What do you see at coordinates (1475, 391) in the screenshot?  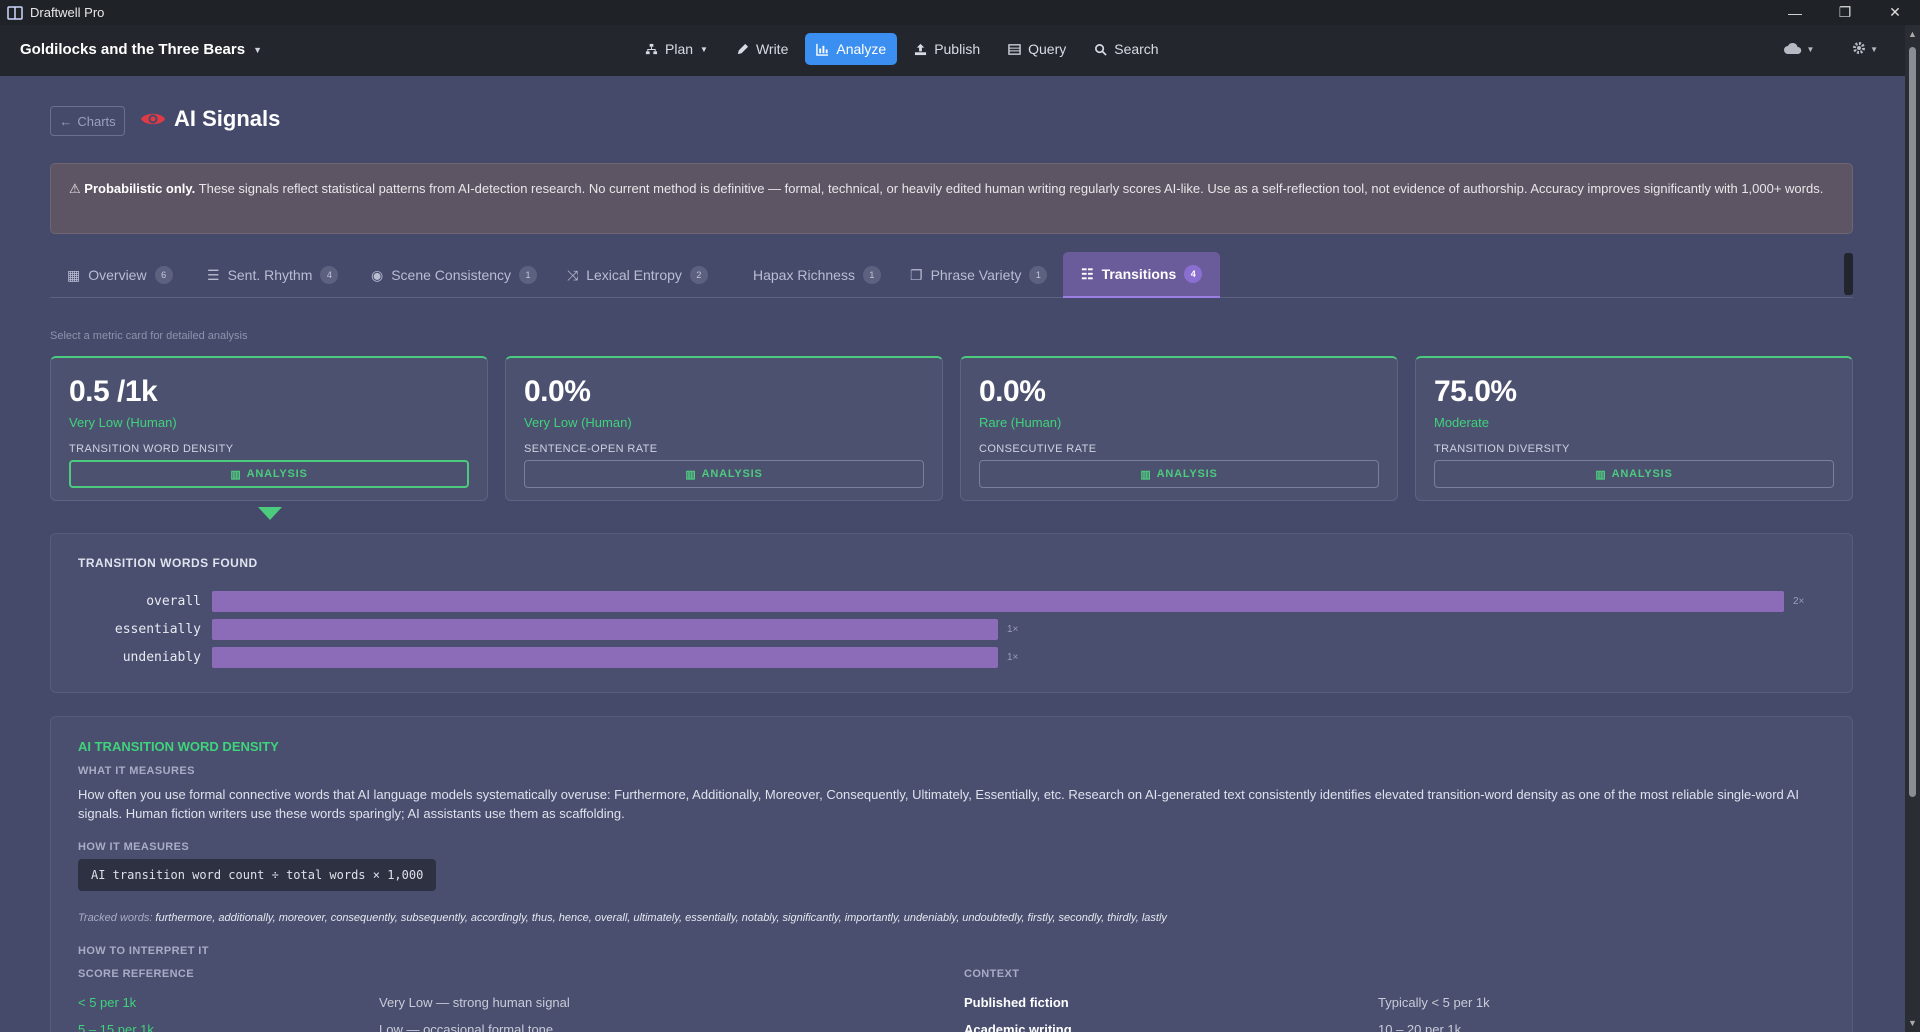 I see `metric-value: 75.0%` at bounding box center [1475, 391].